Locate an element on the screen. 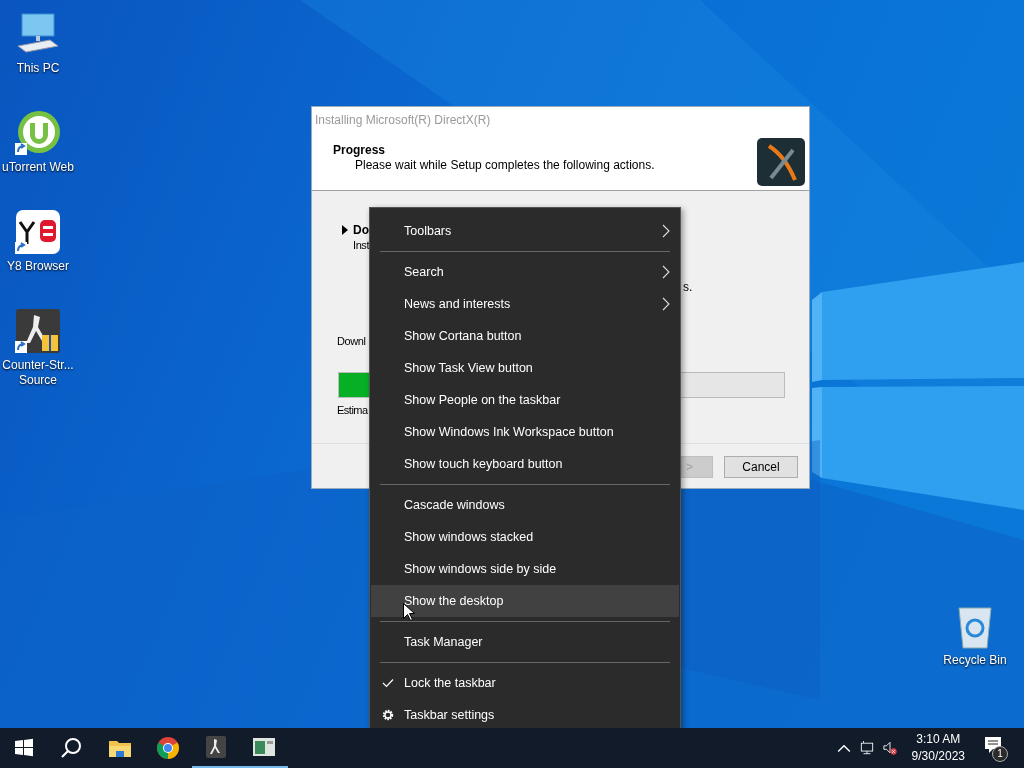 The height and width of the screenshot is (768, 1024). x-logo-icon is located at coordinates (781, 162).